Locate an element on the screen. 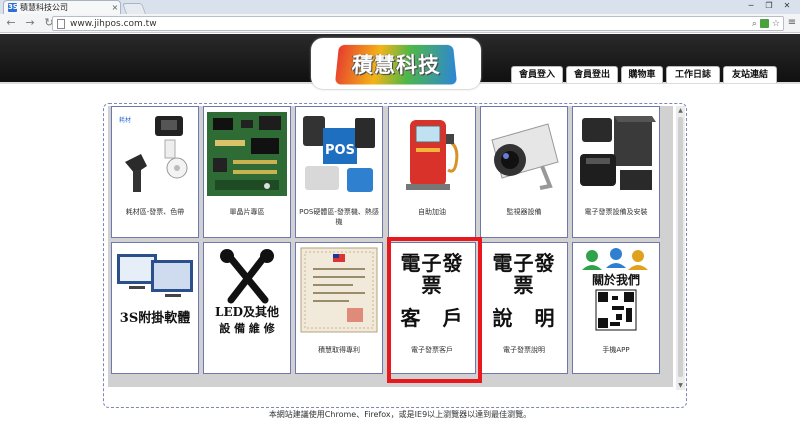 The width and height of the screenshot is (800, 421). about-us-label: 關於我們 is located at coordinates (616, 279).